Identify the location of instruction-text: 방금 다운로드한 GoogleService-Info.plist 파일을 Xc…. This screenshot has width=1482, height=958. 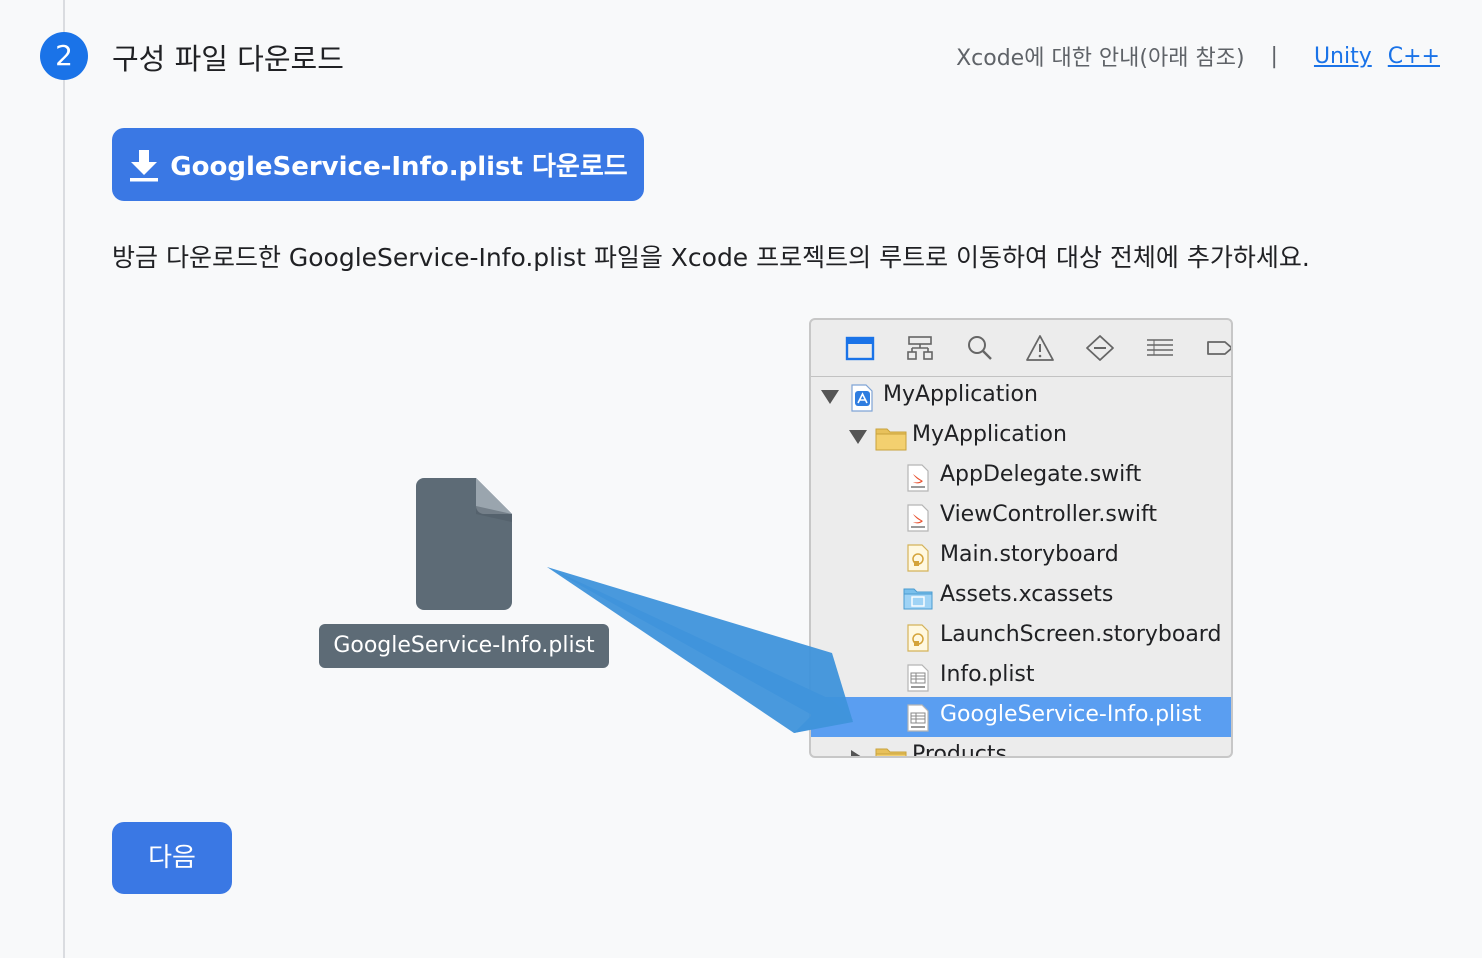
(711, 257).